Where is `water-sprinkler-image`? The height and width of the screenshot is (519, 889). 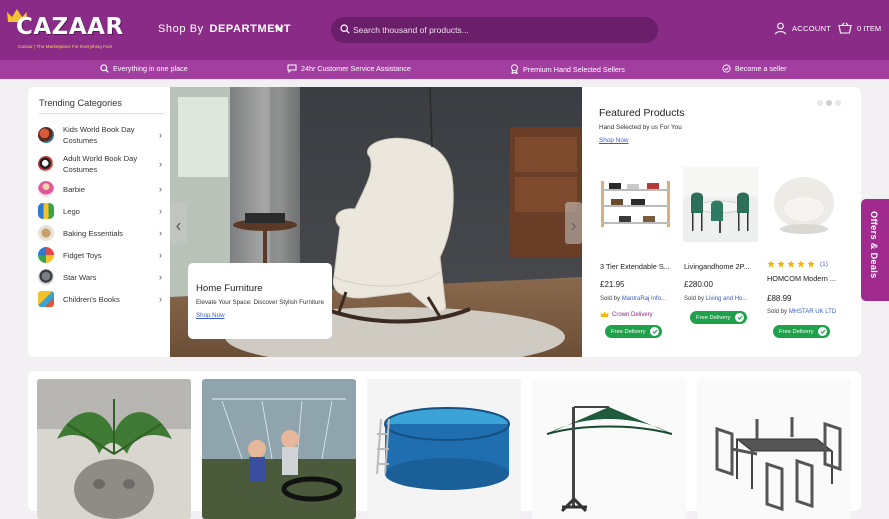 water-sprinkler-image is located at coordinates (279, 449).